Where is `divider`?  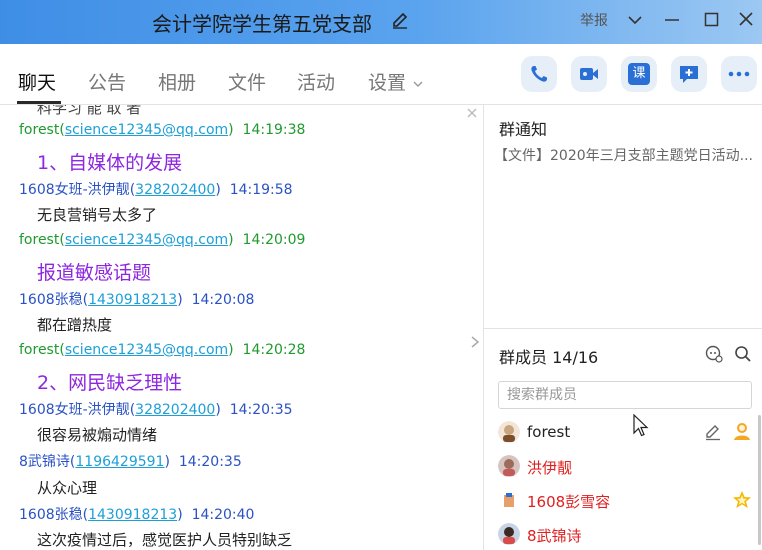 divider is located at coordinates (623, 328).